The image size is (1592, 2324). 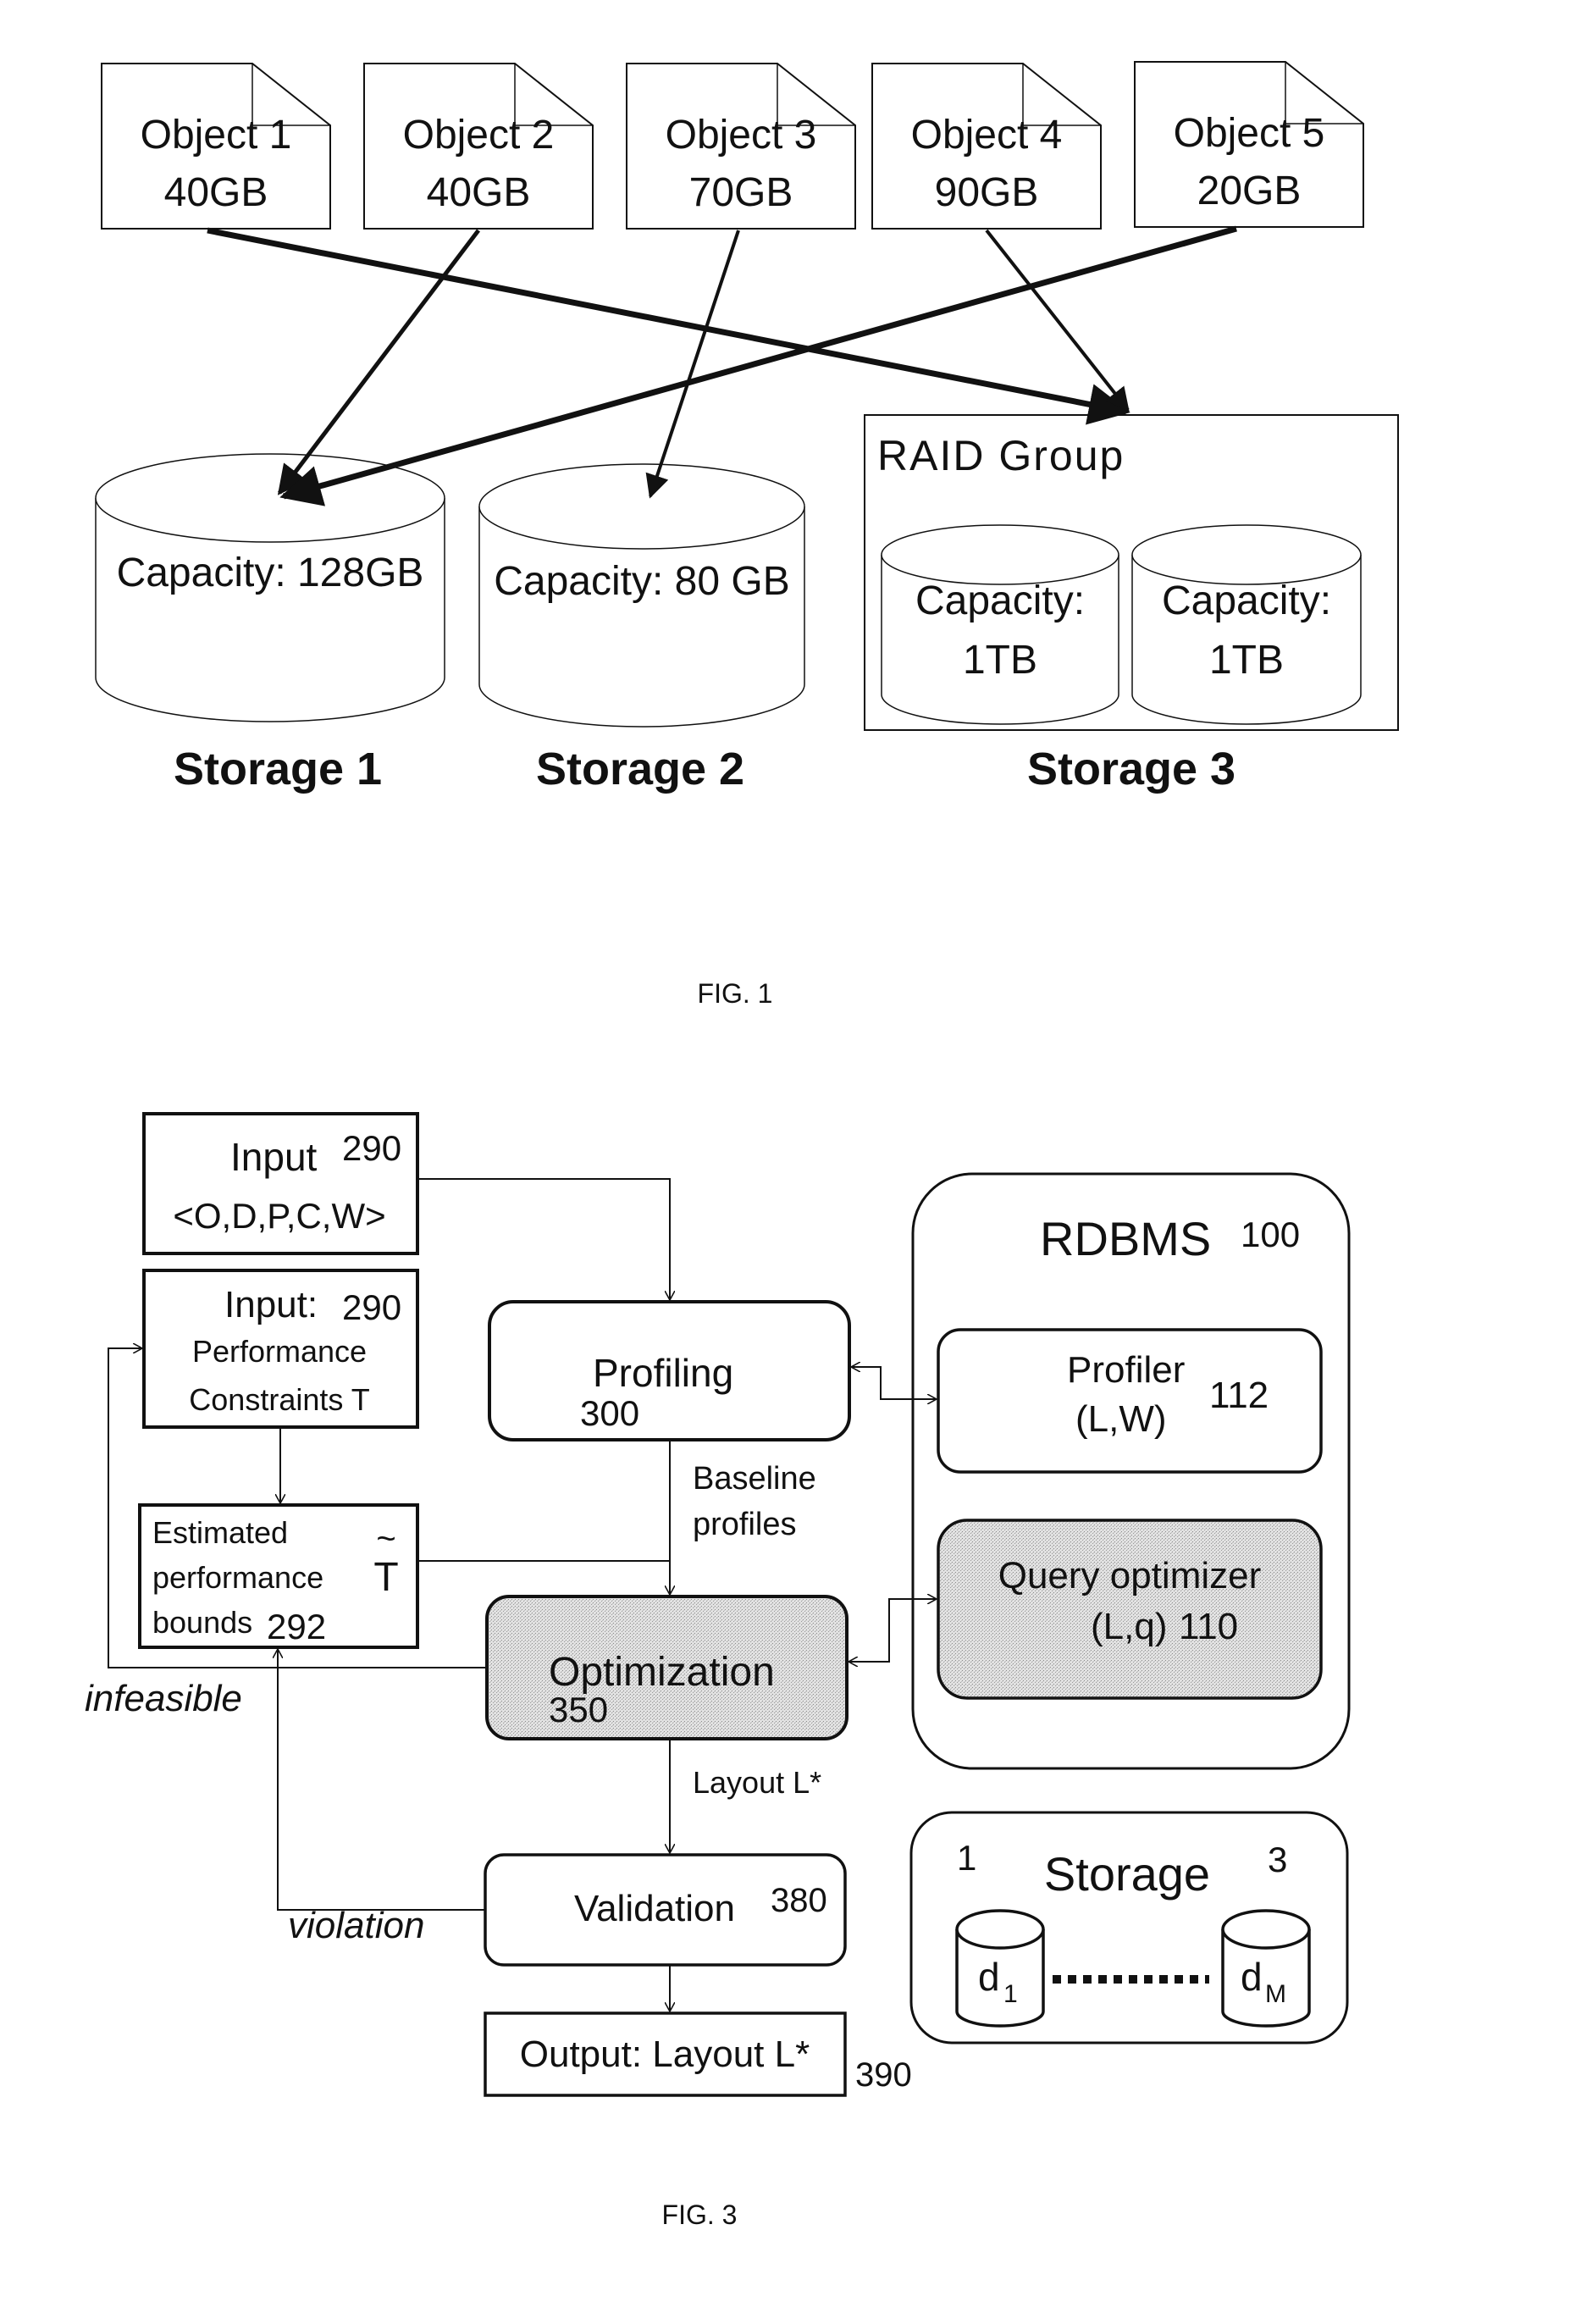 I want to click on estimated-bounds-box: Estimated performance bounds 292 ~ T, so click(x=278, y=1576).